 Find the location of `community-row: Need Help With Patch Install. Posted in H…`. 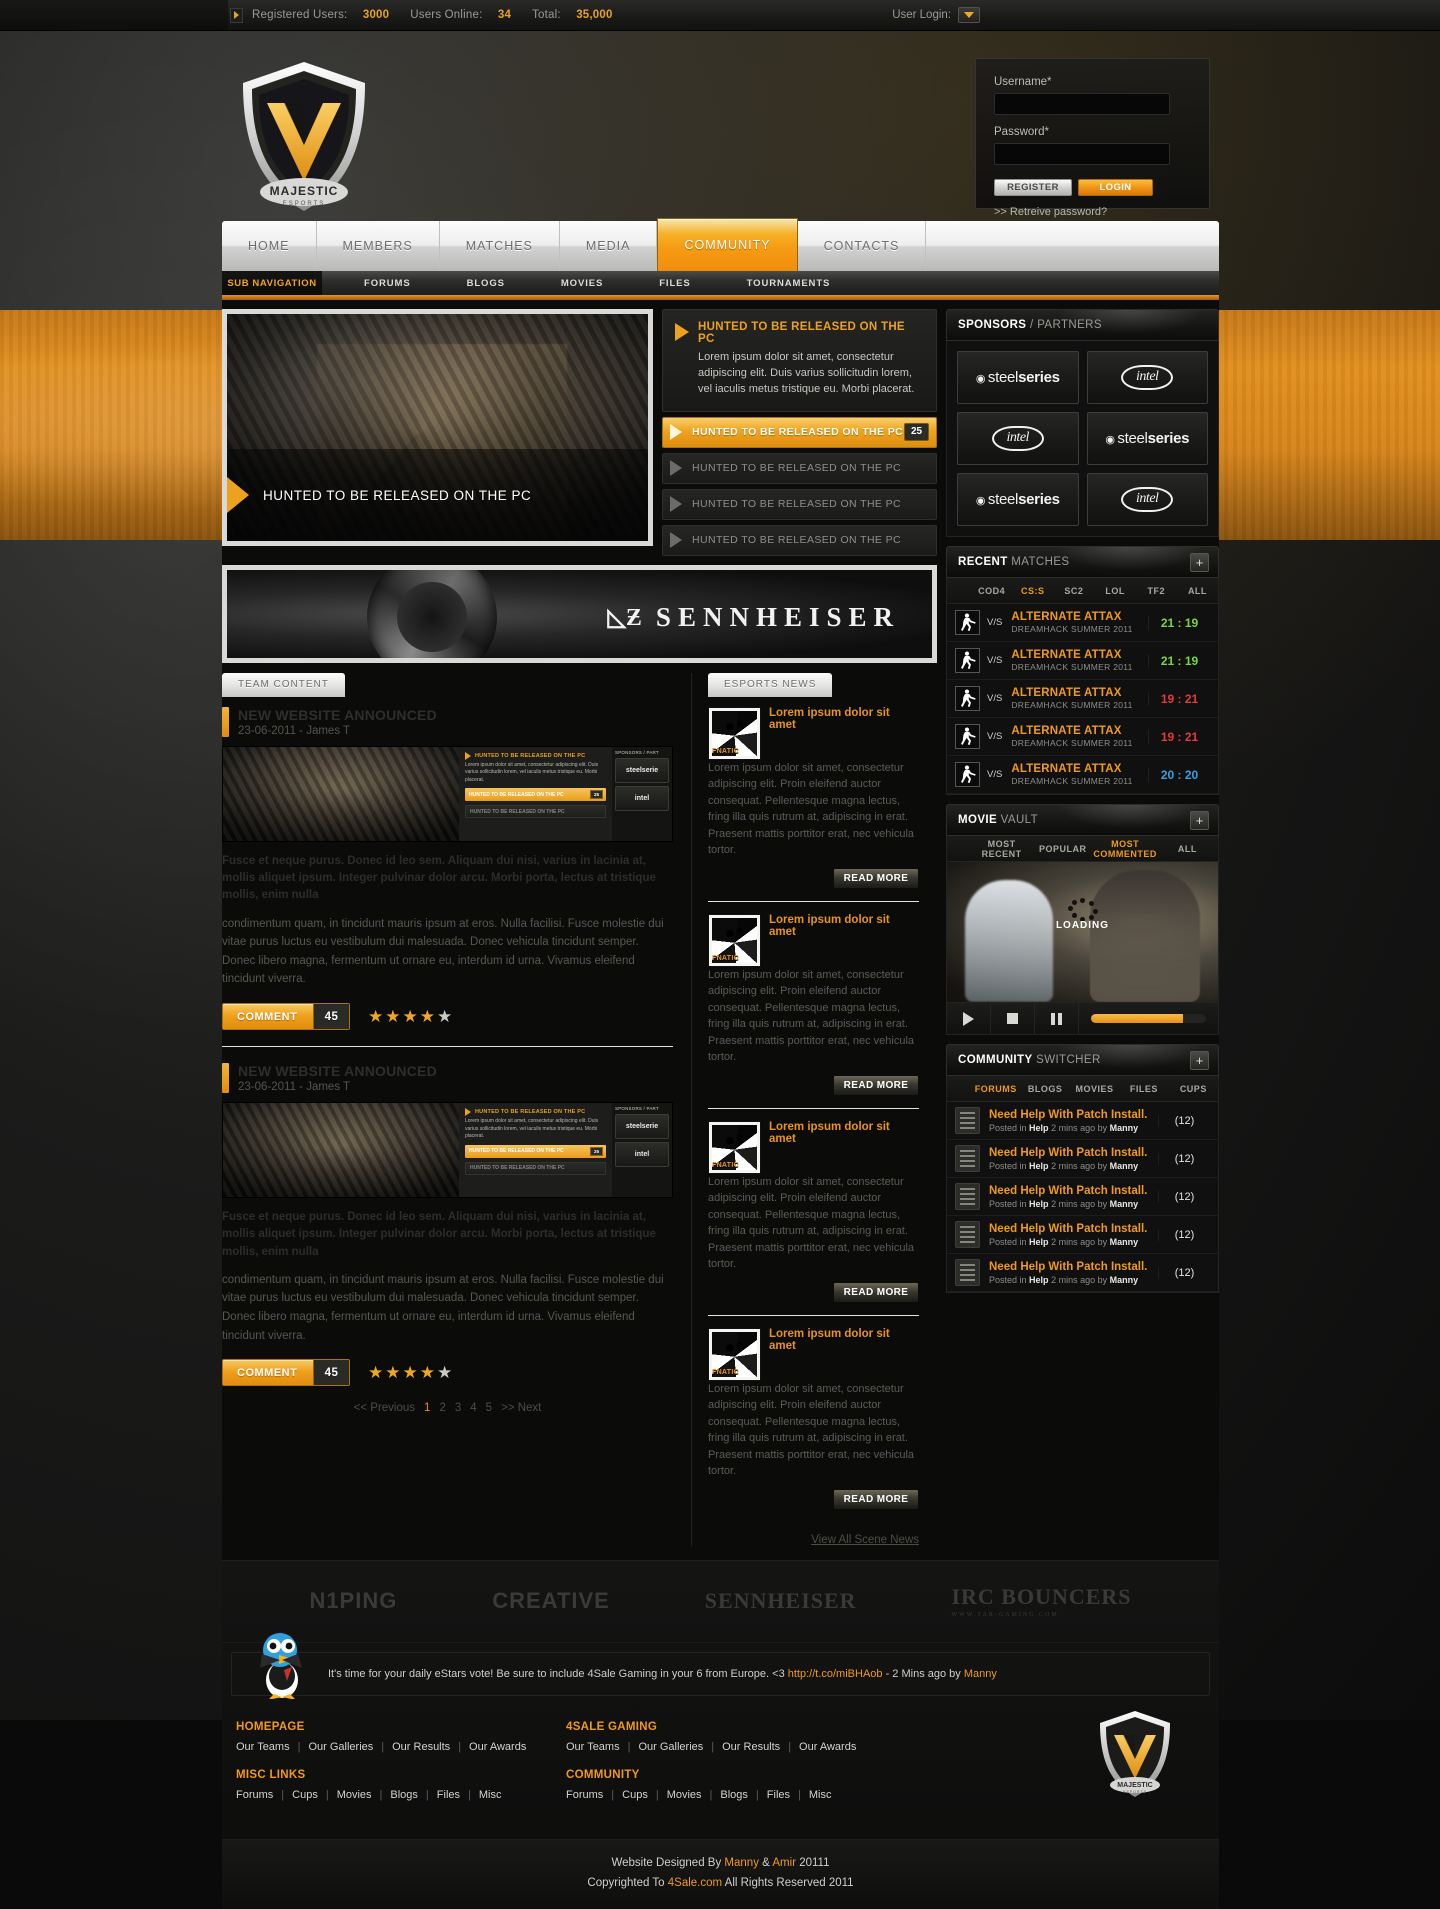

community-row: Need Help With Patch Install. Posted in H… is located at coordinates (1082, 1121).